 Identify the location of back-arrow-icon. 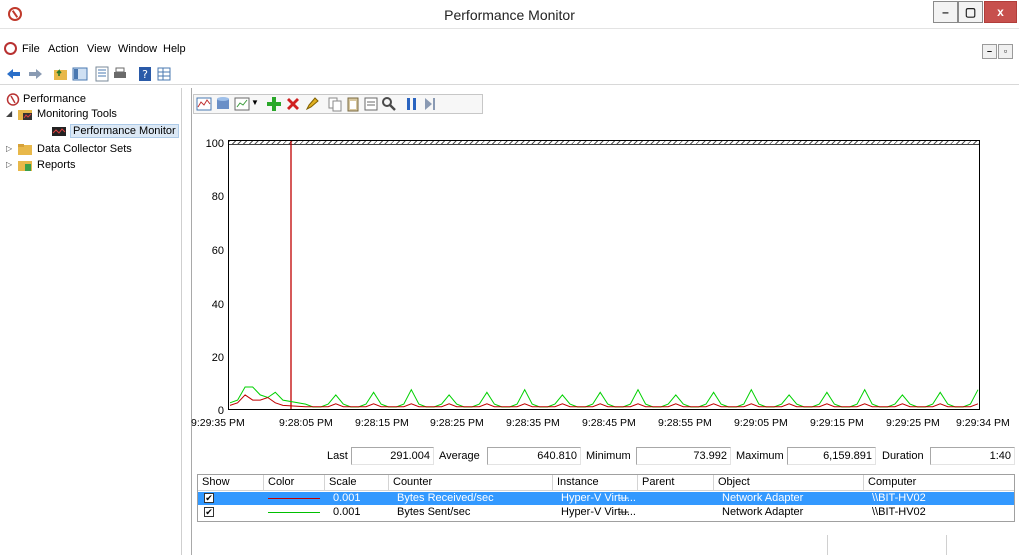
(14, 74).